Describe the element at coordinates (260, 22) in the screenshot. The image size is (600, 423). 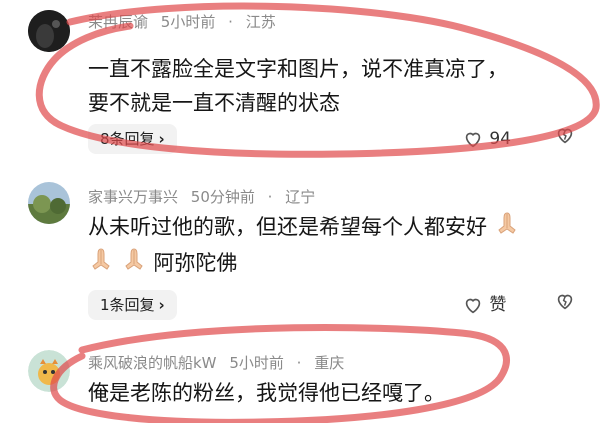
I see `location: 江苏` at that location.